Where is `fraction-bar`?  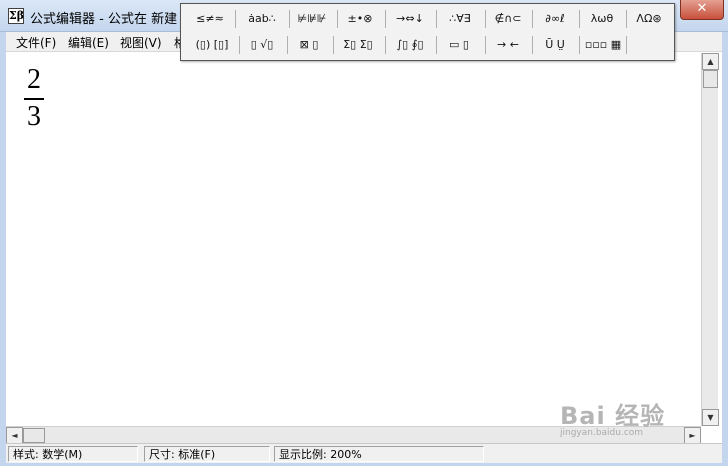
fraction-bar is located at coordinates (34, 99).